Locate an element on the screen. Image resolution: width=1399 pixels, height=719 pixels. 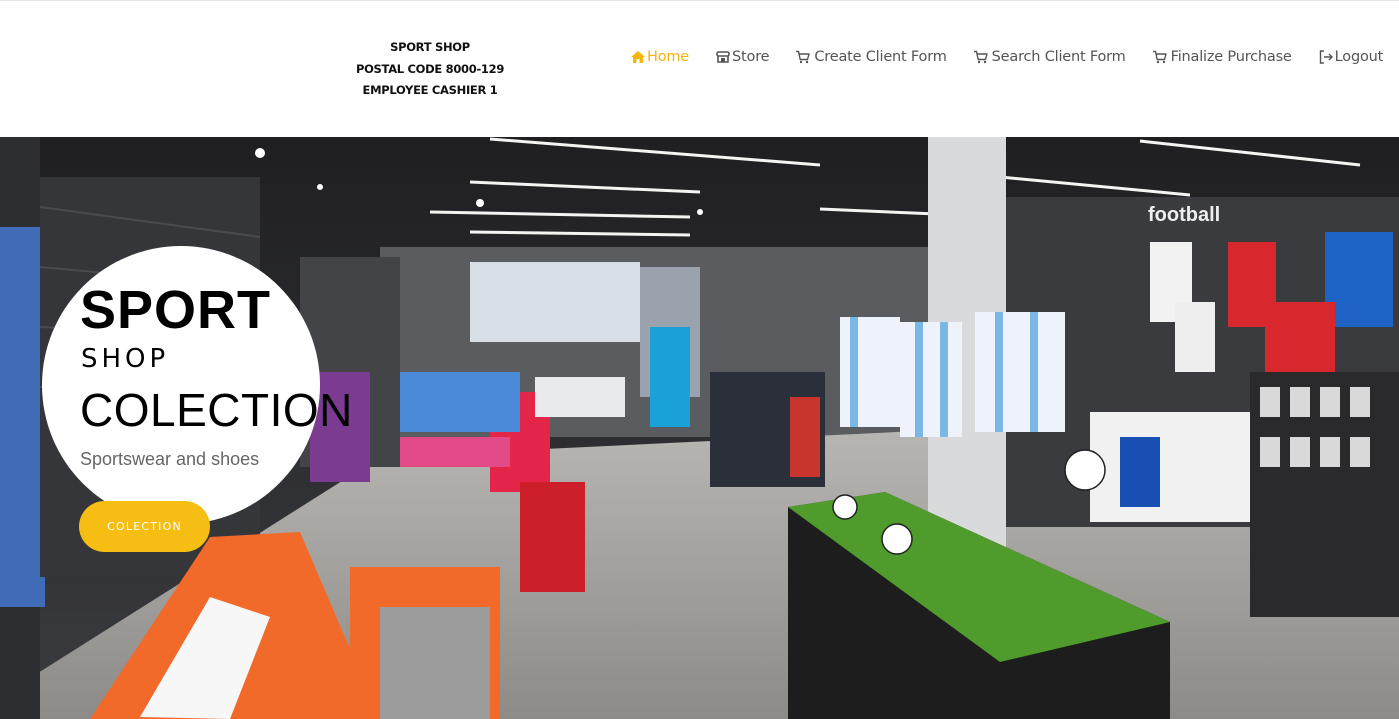
nav-finalize-purchase: Finalize Purchase is located at coordinates (1222, 57).